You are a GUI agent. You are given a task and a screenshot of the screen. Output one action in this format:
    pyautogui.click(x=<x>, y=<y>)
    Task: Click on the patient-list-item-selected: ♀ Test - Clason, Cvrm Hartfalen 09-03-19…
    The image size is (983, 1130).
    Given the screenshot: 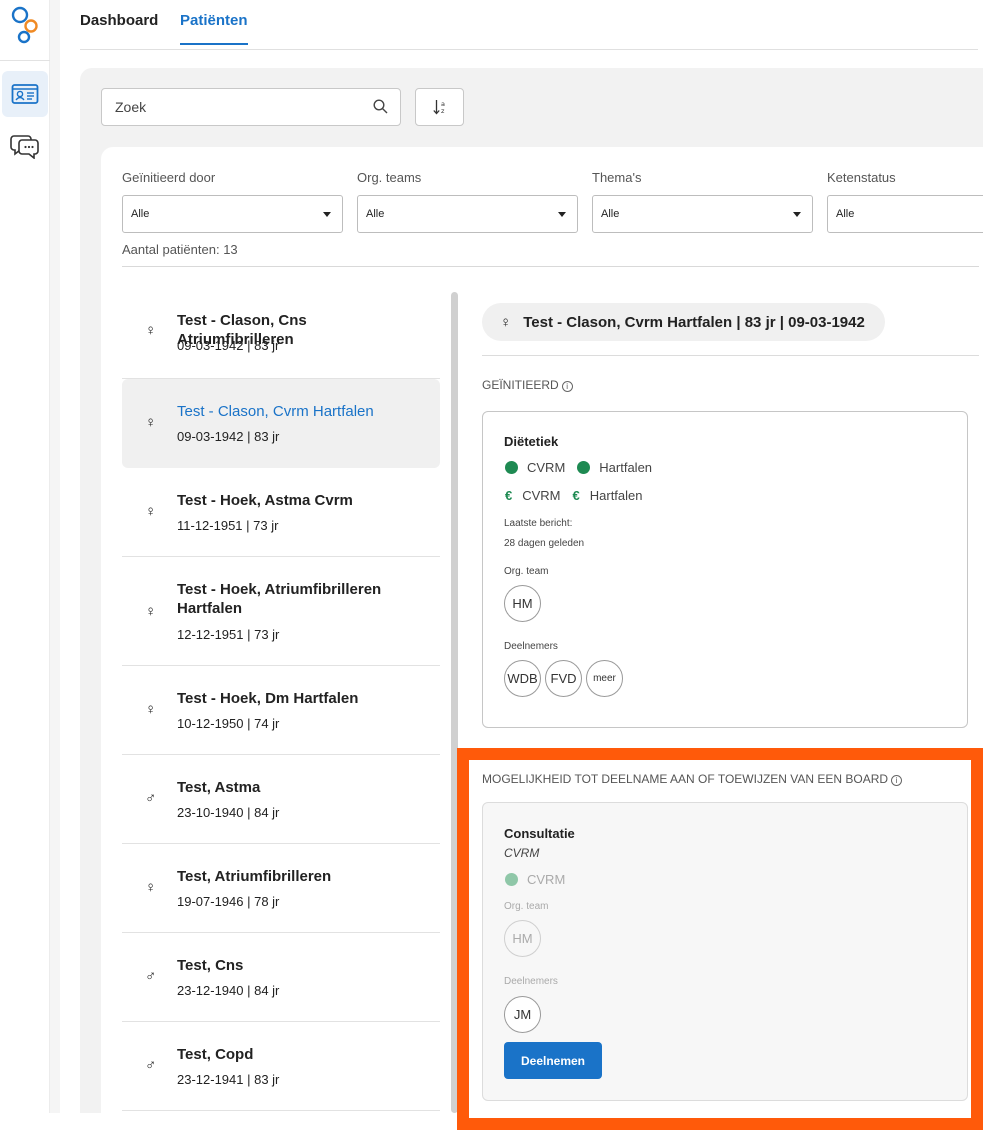 What is the action you would take?
    pyautogui.click(x=281, y=423)
    